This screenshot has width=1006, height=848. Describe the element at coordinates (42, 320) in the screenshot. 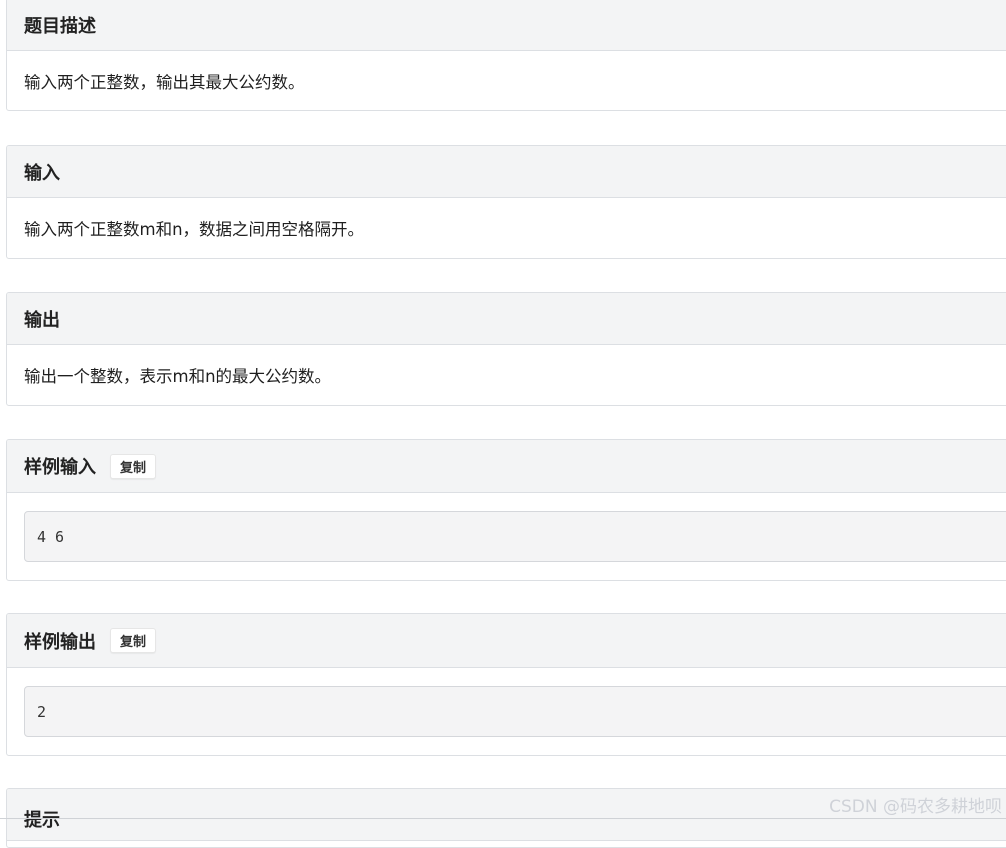

I see `output-title: 输出` at that location.